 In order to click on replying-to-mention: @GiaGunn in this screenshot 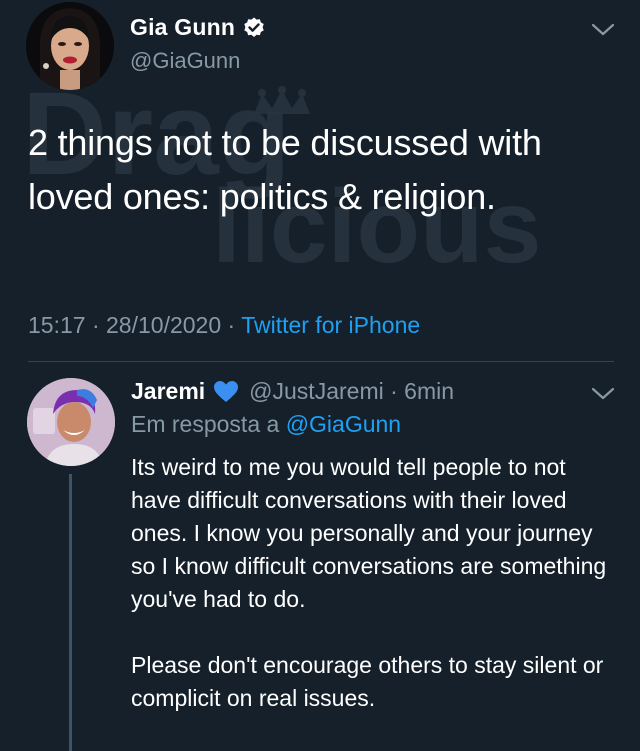, I will do `click(343, 424)`.